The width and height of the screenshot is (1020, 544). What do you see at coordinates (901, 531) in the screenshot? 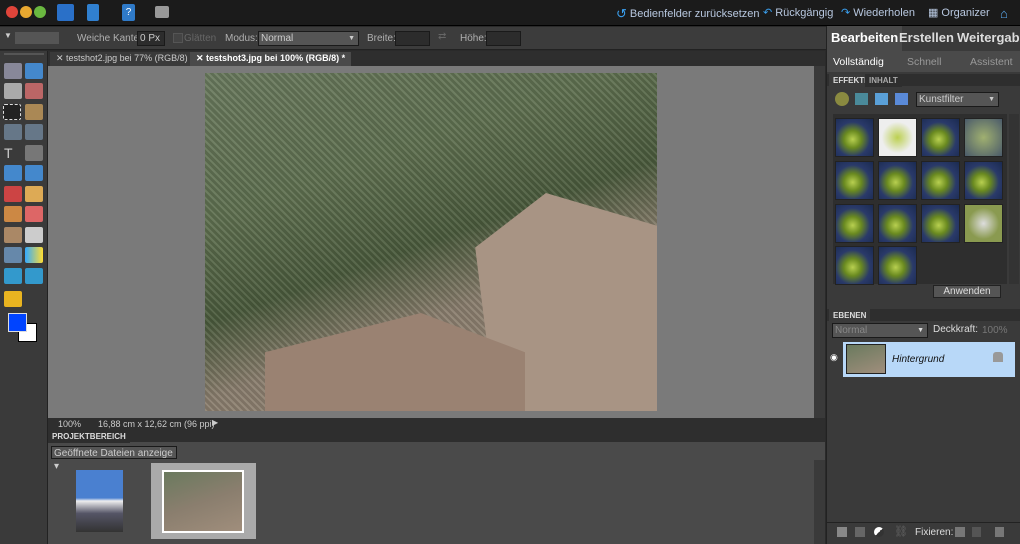
I see `link-layers-icon: ⛓` at bounding box center [901, 531].